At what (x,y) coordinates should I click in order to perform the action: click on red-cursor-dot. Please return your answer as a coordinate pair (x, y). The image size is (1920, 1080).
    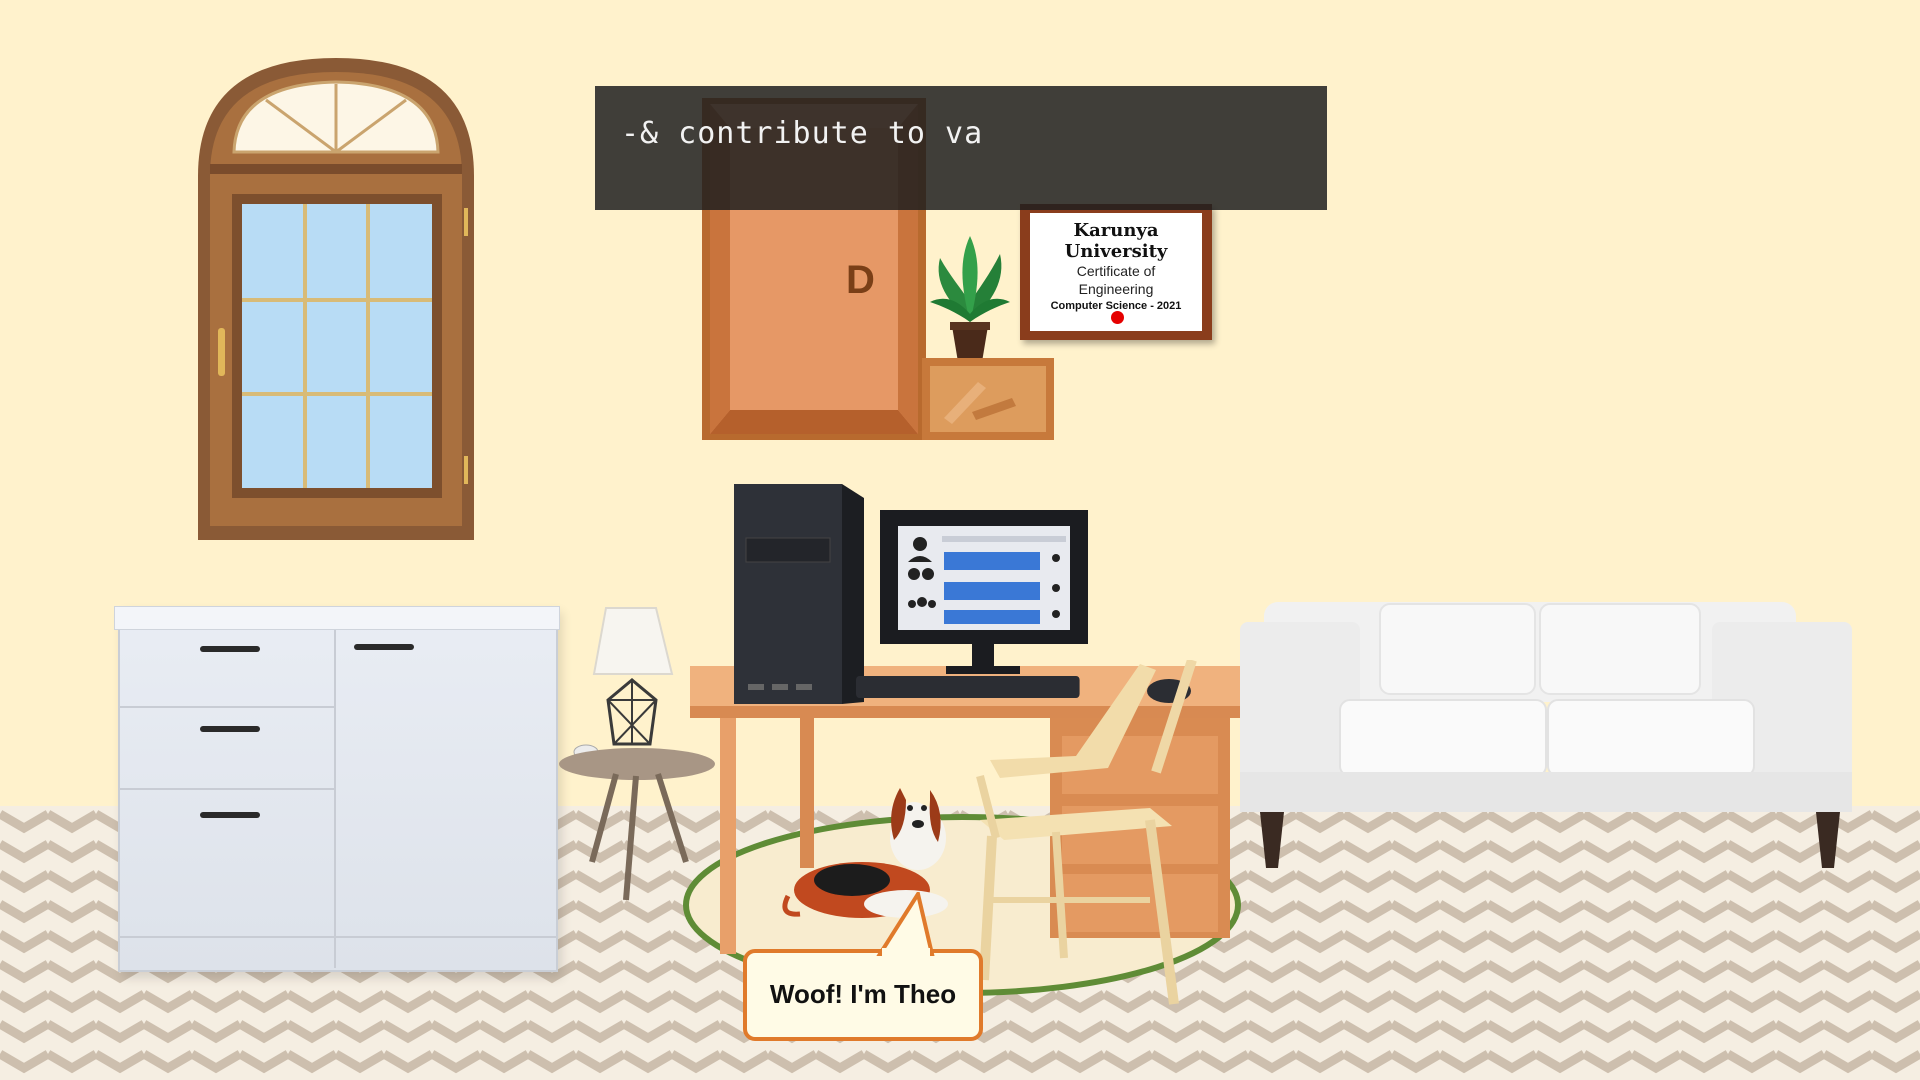
    Looking at the image, I should click on (1117, 317).